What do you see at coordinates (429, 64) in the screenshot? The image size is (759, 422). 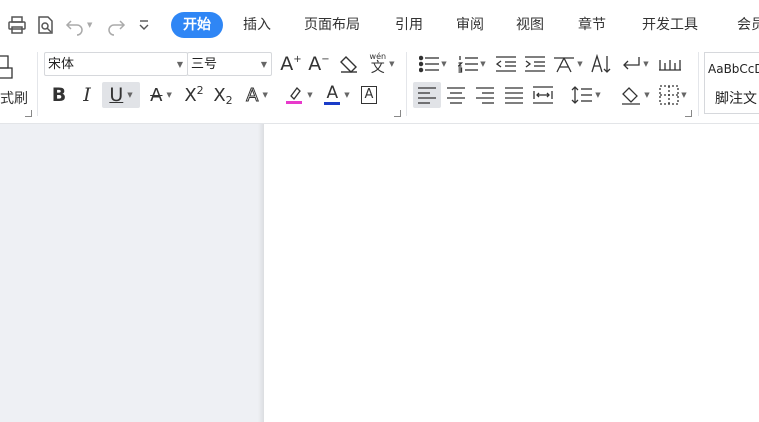 I see `bullet-list-icon` at bounding box center [429, 64].